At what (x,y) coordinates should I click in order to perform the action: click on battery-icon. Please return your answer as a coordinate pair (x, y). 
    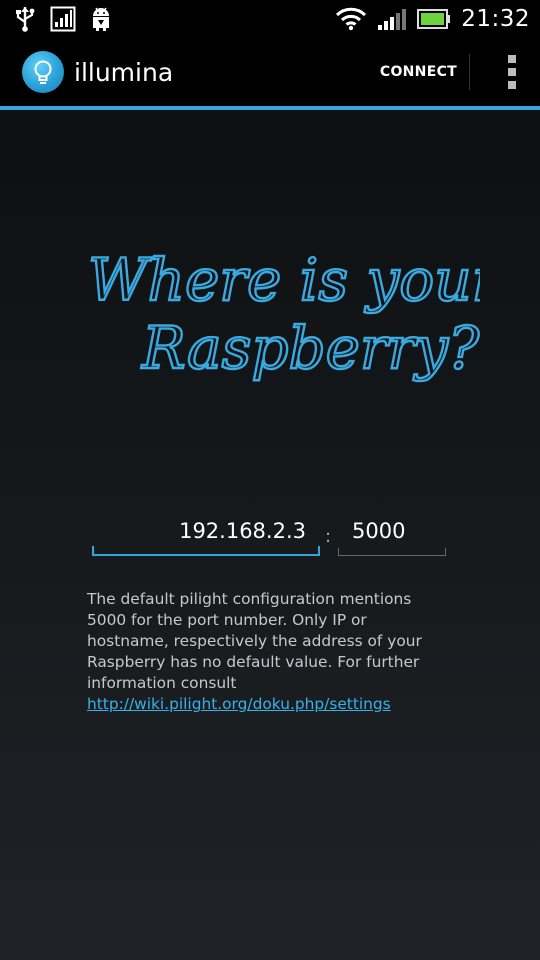
    Looking at the image, I should click on (434, 19).